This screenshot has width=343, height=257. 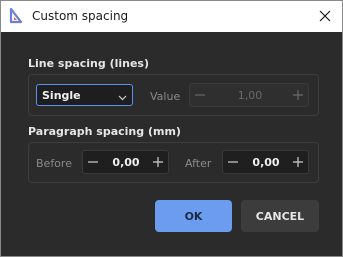 I want to click on line-spacing-select: Single, so click(x=84, y=95).